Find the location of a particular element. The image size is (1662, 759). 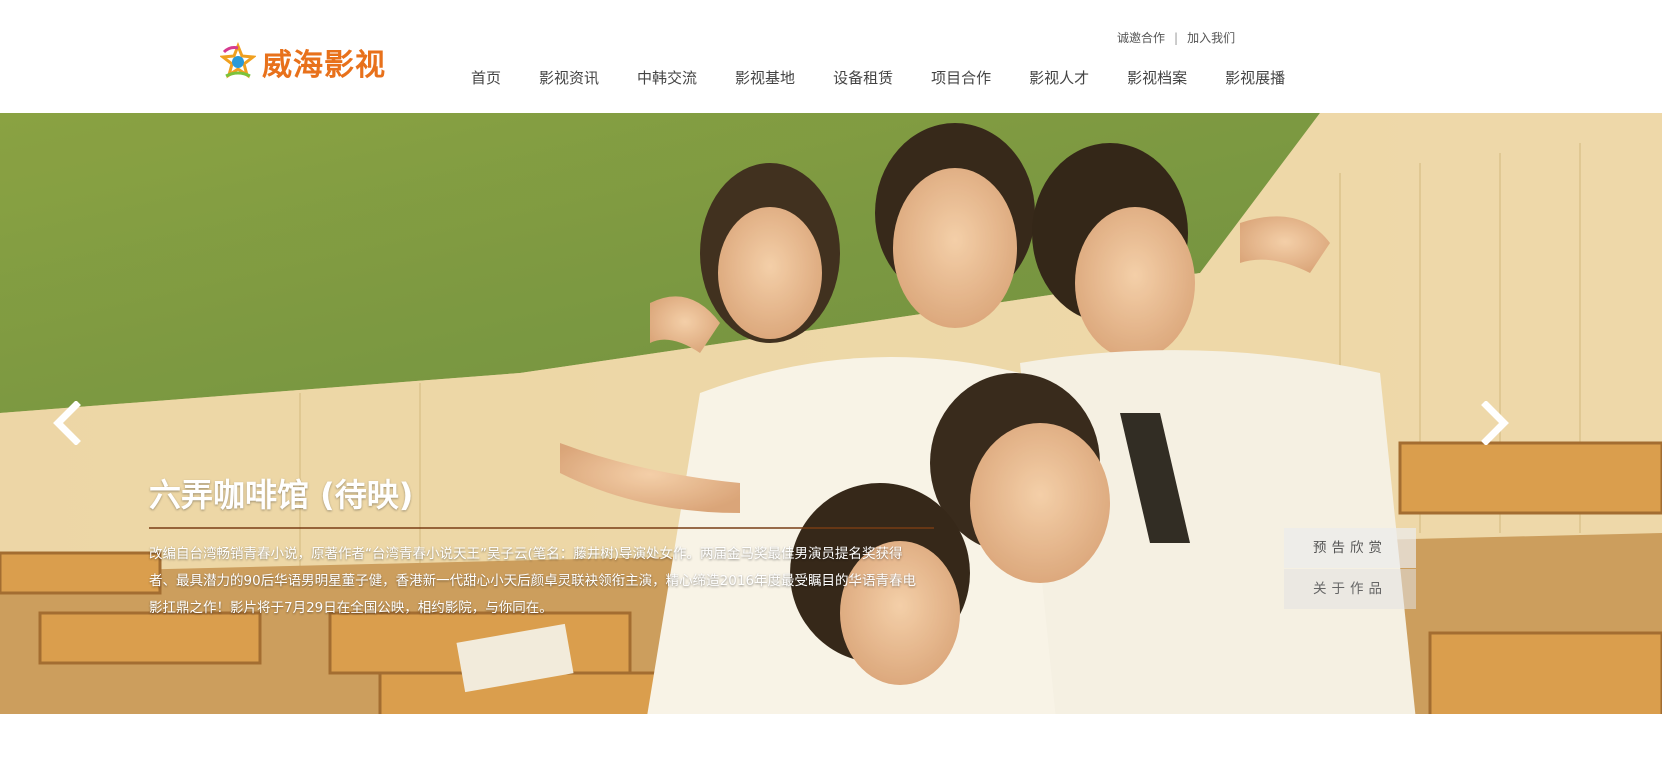

logo-text: 威海影视 is located at coordinates (324, 65).